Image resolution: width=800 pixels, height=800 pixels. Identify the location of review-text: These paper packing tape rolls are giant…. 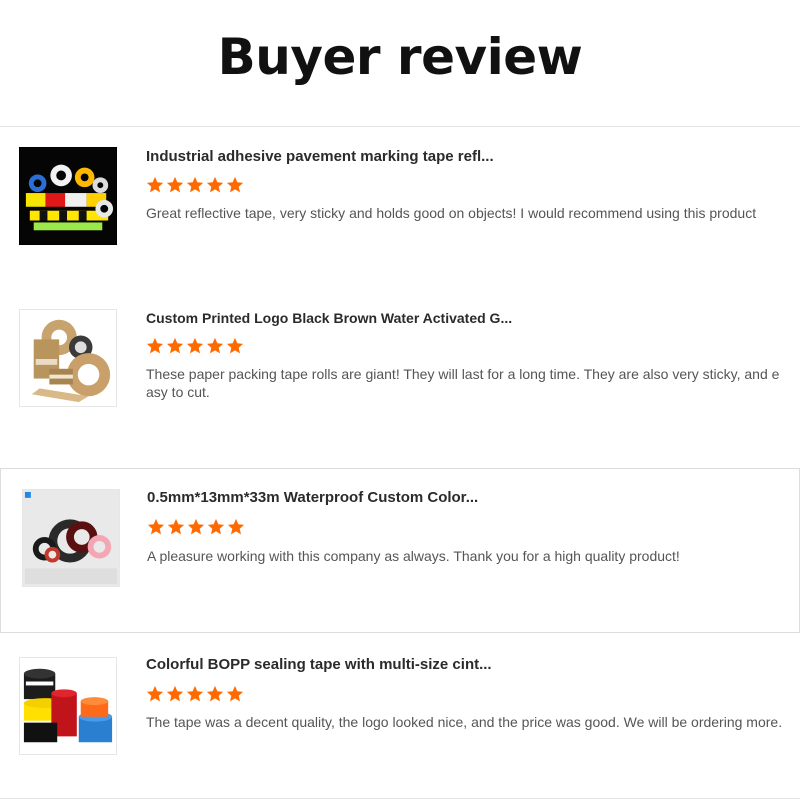
(463, 383).